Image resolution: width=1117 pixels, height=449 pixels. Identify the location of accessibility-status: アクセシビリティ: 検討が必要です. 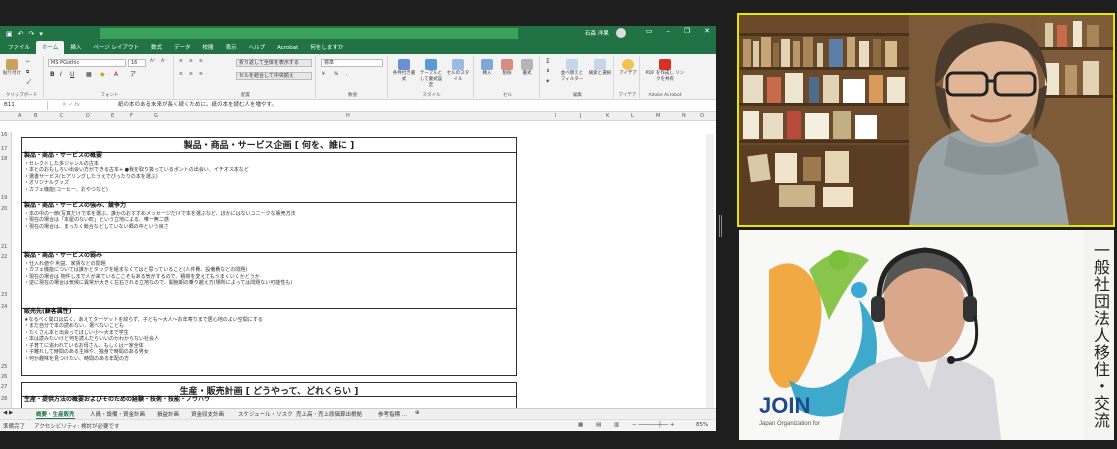
(77, 426).